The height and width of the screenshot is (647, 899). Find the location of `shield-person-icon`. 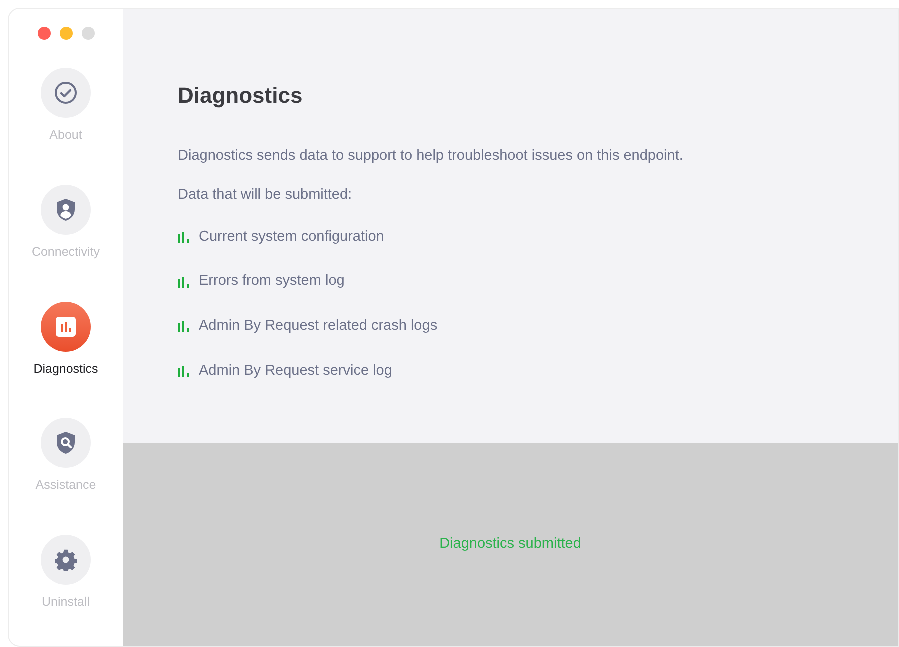

shield-person-icon is located at coordinates (66, 210).